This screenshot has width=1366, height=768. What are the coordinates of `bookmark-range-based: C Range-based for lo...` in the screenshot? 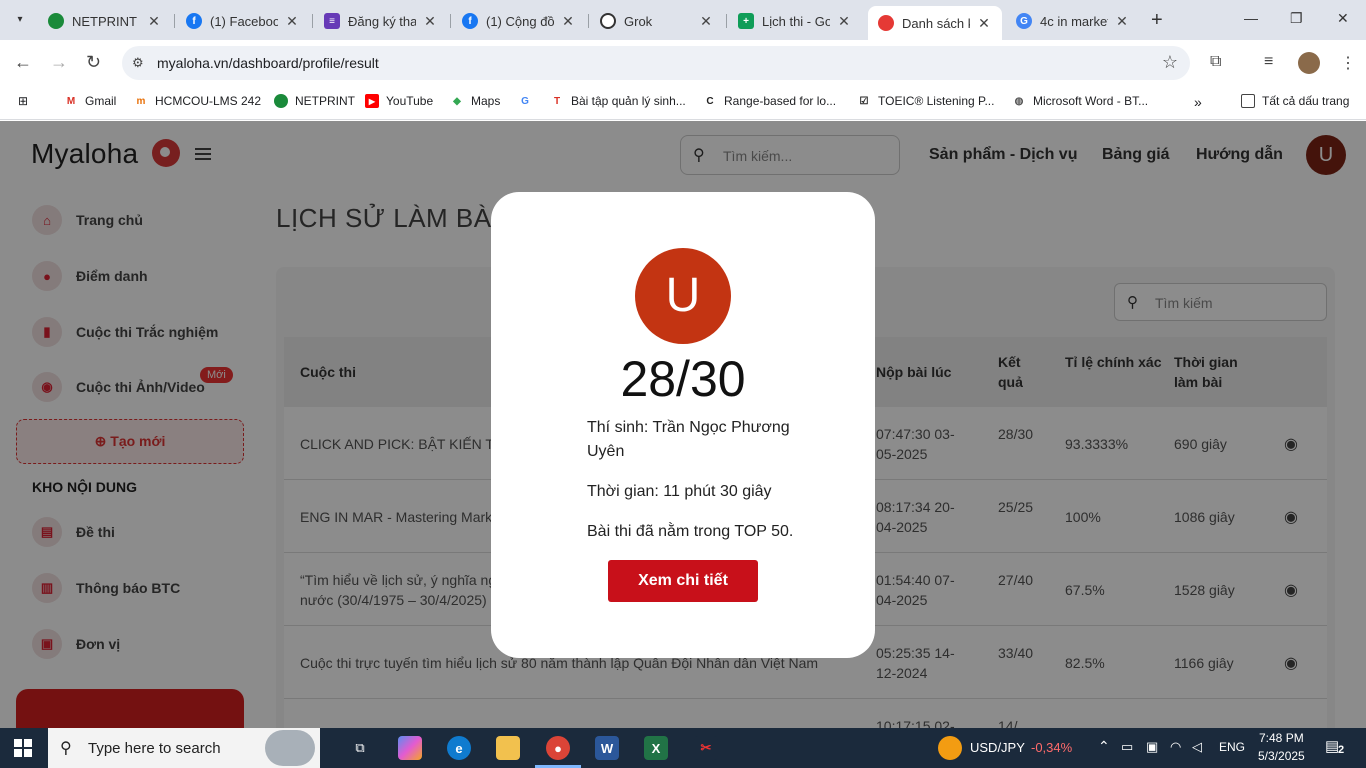 It's located at (769, 101).